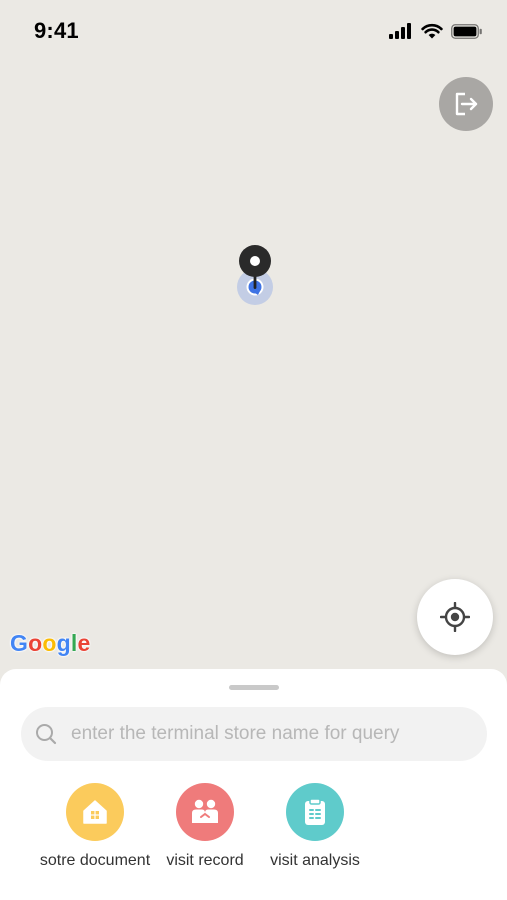  I want to click on crosshair-icon, so click(455, 617).